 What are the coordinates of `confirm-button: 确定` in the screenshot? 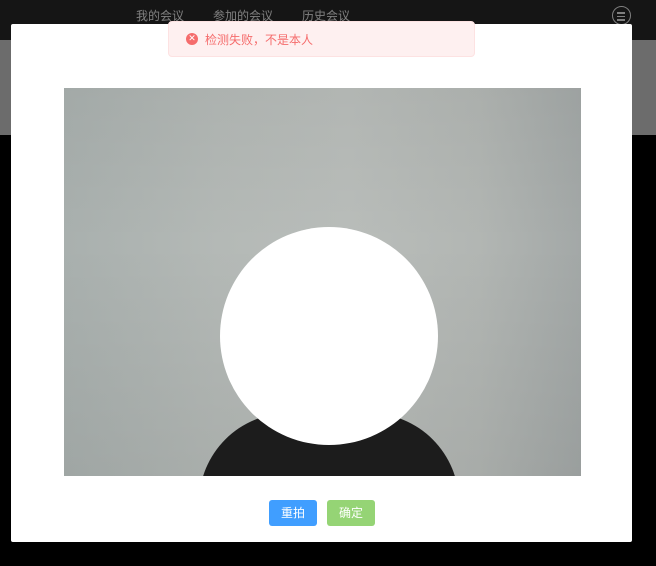 It's located at (351, 513).